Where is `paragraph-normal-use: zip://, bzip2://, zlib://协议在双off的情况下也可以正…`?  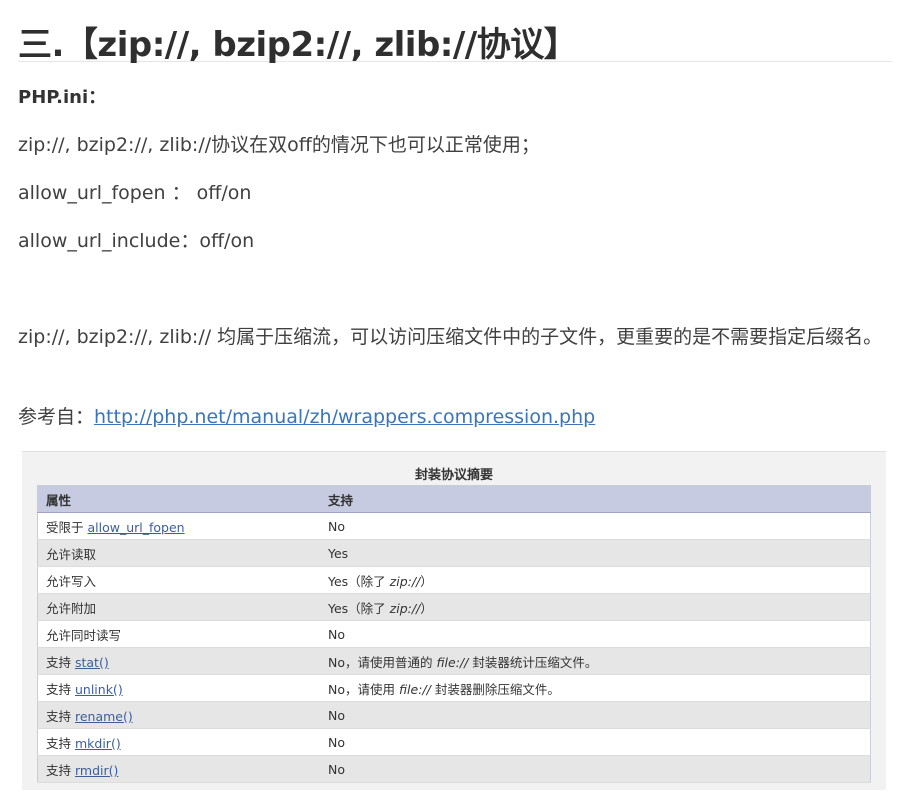 paragraph-normal-use: zip://, bzip2://, zlib://协议在双off的情况下也可以正… is located at coordinates (279, 145).